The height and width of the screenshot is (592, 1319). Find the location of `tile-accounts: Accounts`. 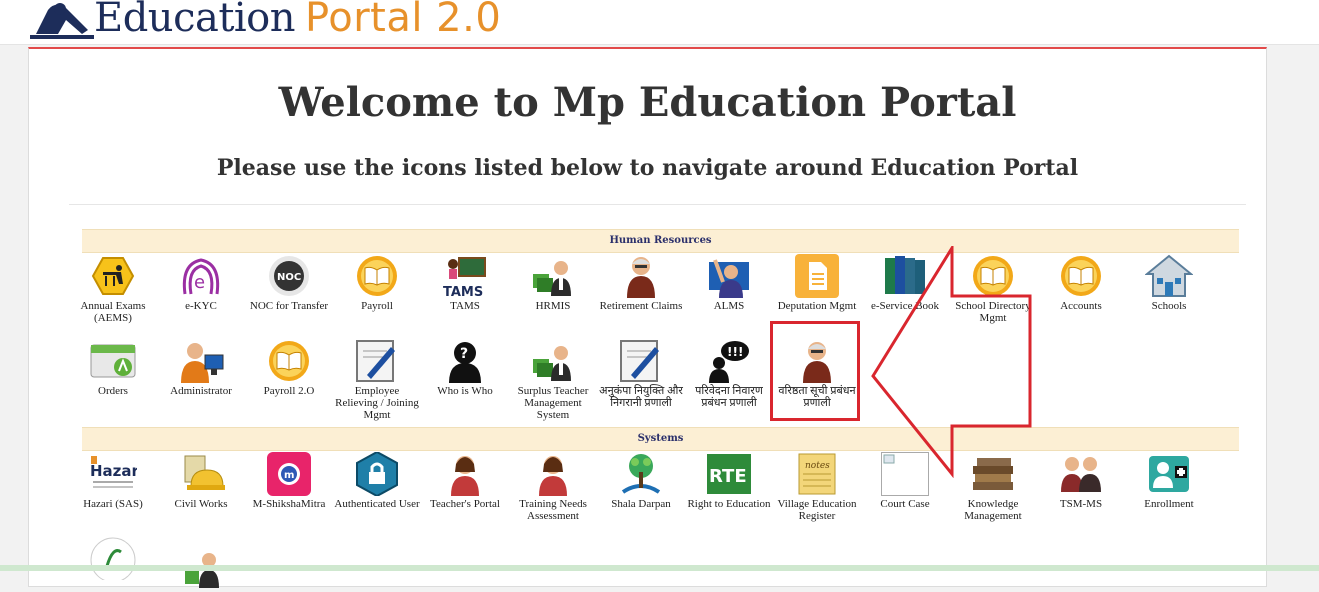

tile-accounts: Accounts is located at coordinates (1081, 283).